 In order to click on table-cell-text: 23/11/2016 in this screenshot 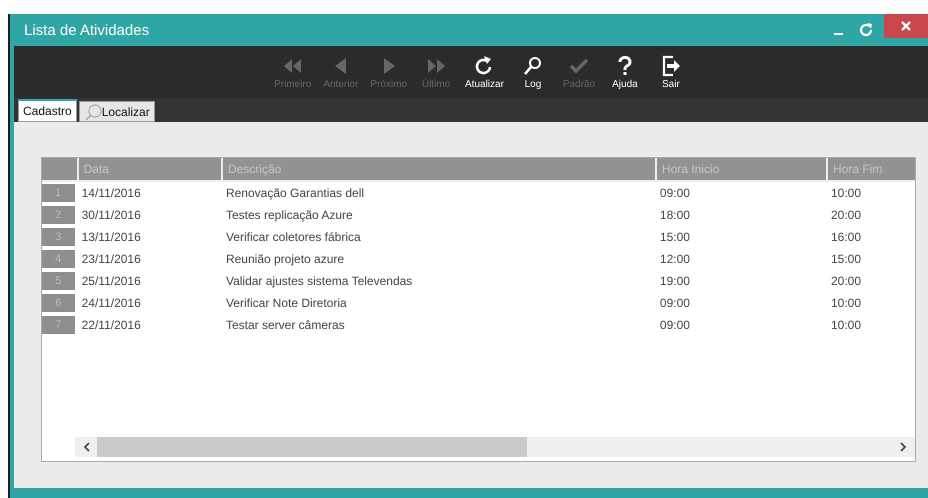, I will do `click(111, 259)`.